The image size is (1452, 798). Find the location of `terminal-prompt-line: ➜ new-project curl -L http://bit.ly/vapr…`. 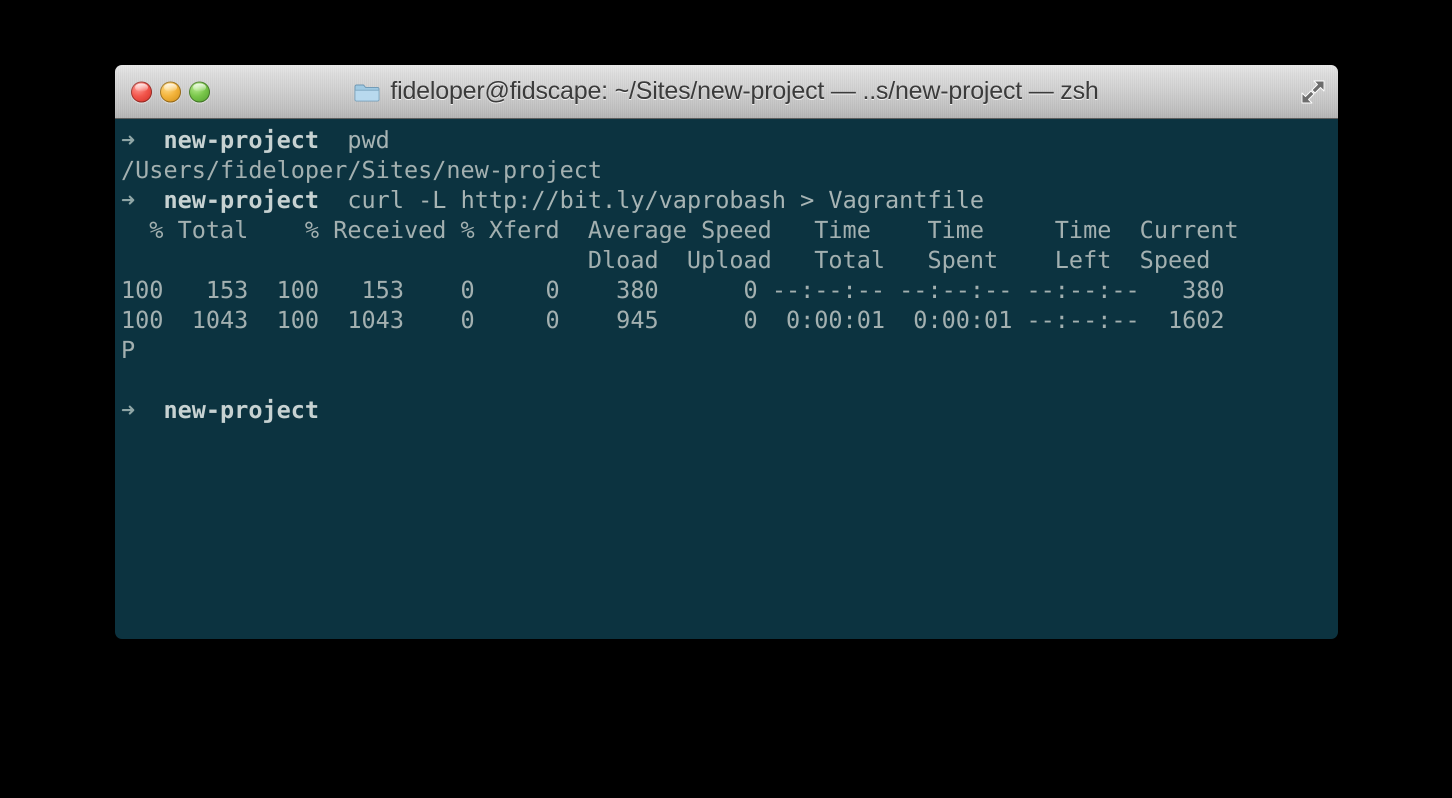

terminal-prompt-line: ➜ new-project curl -L http://bit.ly/vapr… is located at coordinates (729, 200).